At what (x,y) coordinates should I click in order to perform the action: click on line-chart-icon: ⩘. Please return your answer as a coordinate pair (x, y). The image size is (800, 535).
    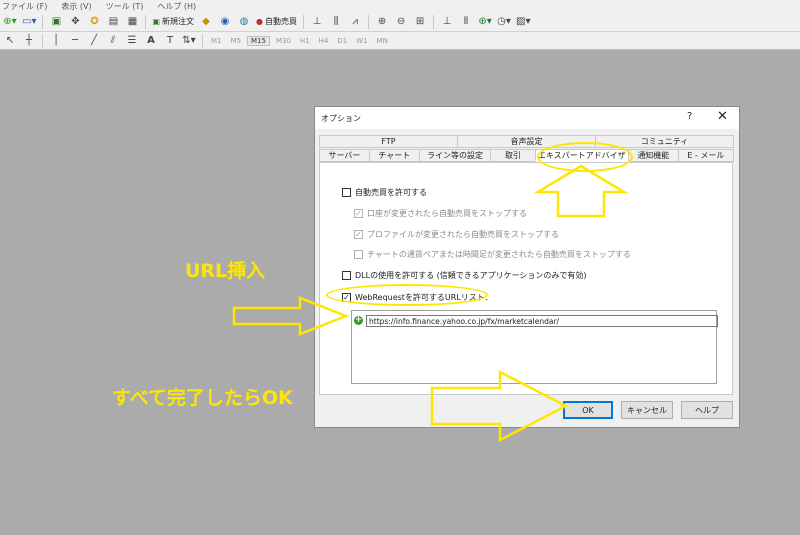
    Looking at the image, I should click on (355, 22).